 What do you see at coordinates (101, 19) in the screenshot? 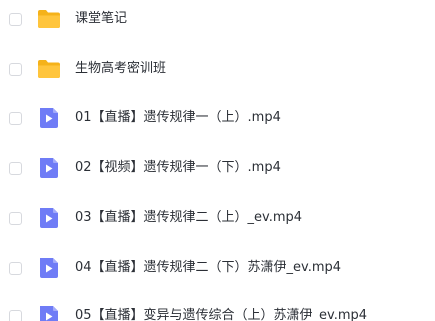
I see `file-name: 课堂笔记` at bounding box center [101, 19].